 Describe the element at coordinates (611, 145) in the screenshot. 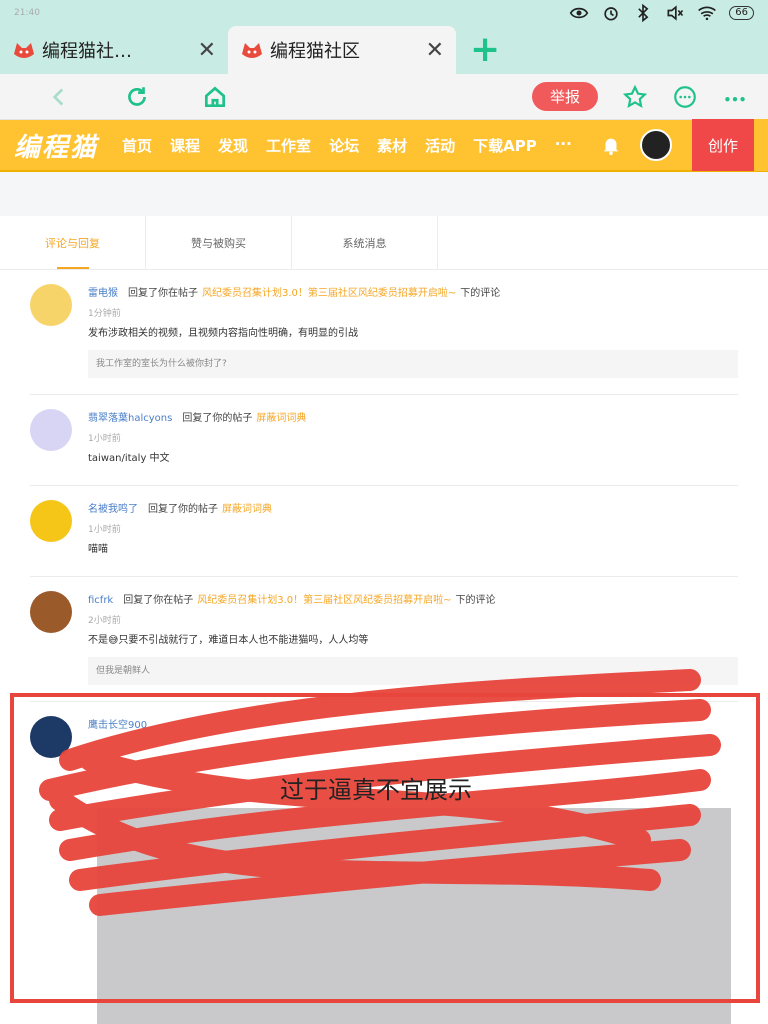

I see `bell-icon` at that location.